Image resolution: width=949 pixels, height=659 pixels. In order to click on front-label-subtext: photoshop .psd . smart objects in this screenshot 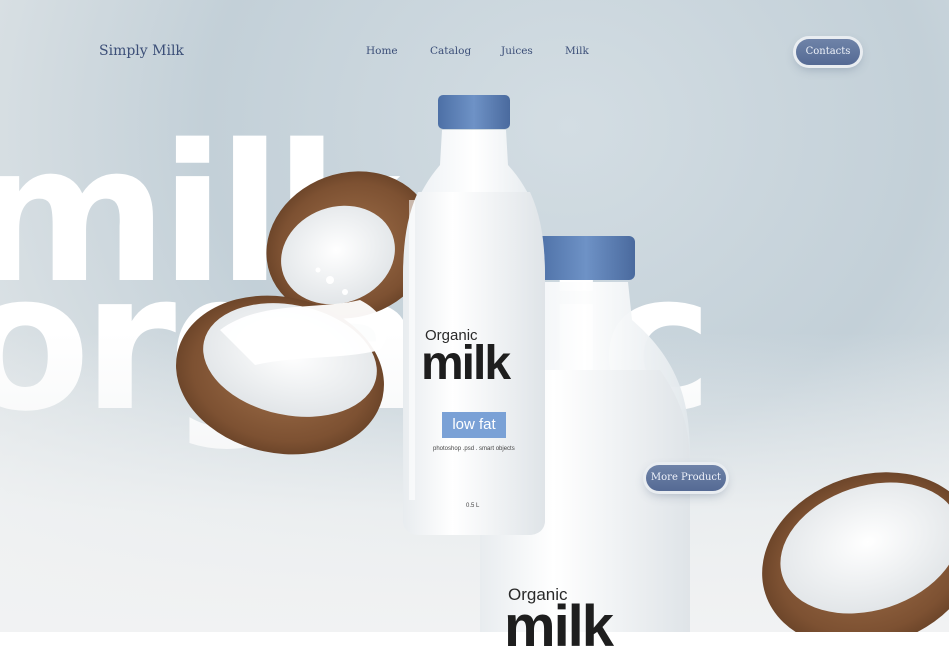, I will do `click(474, 449)`.